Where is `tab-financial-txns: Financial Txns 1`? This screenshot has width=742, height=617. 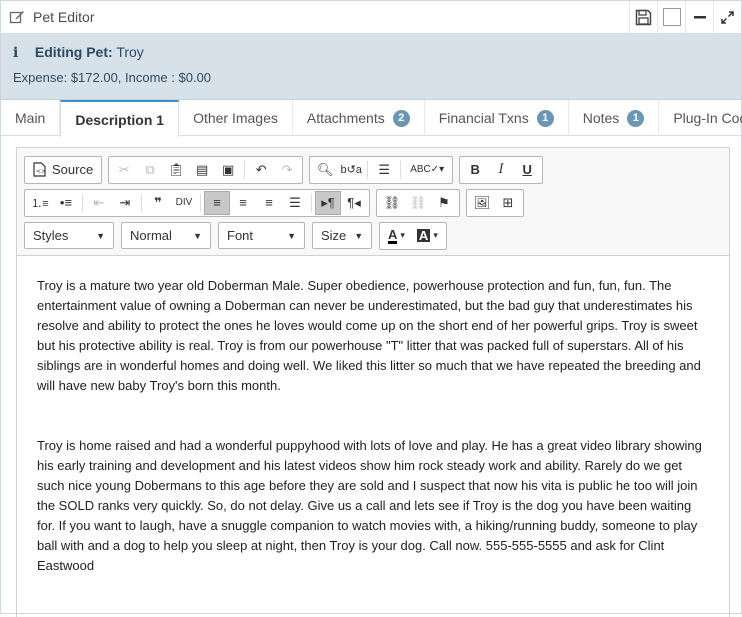
tab-financial-txns: Financial Txns 1 is located at coordinates (497, 118).